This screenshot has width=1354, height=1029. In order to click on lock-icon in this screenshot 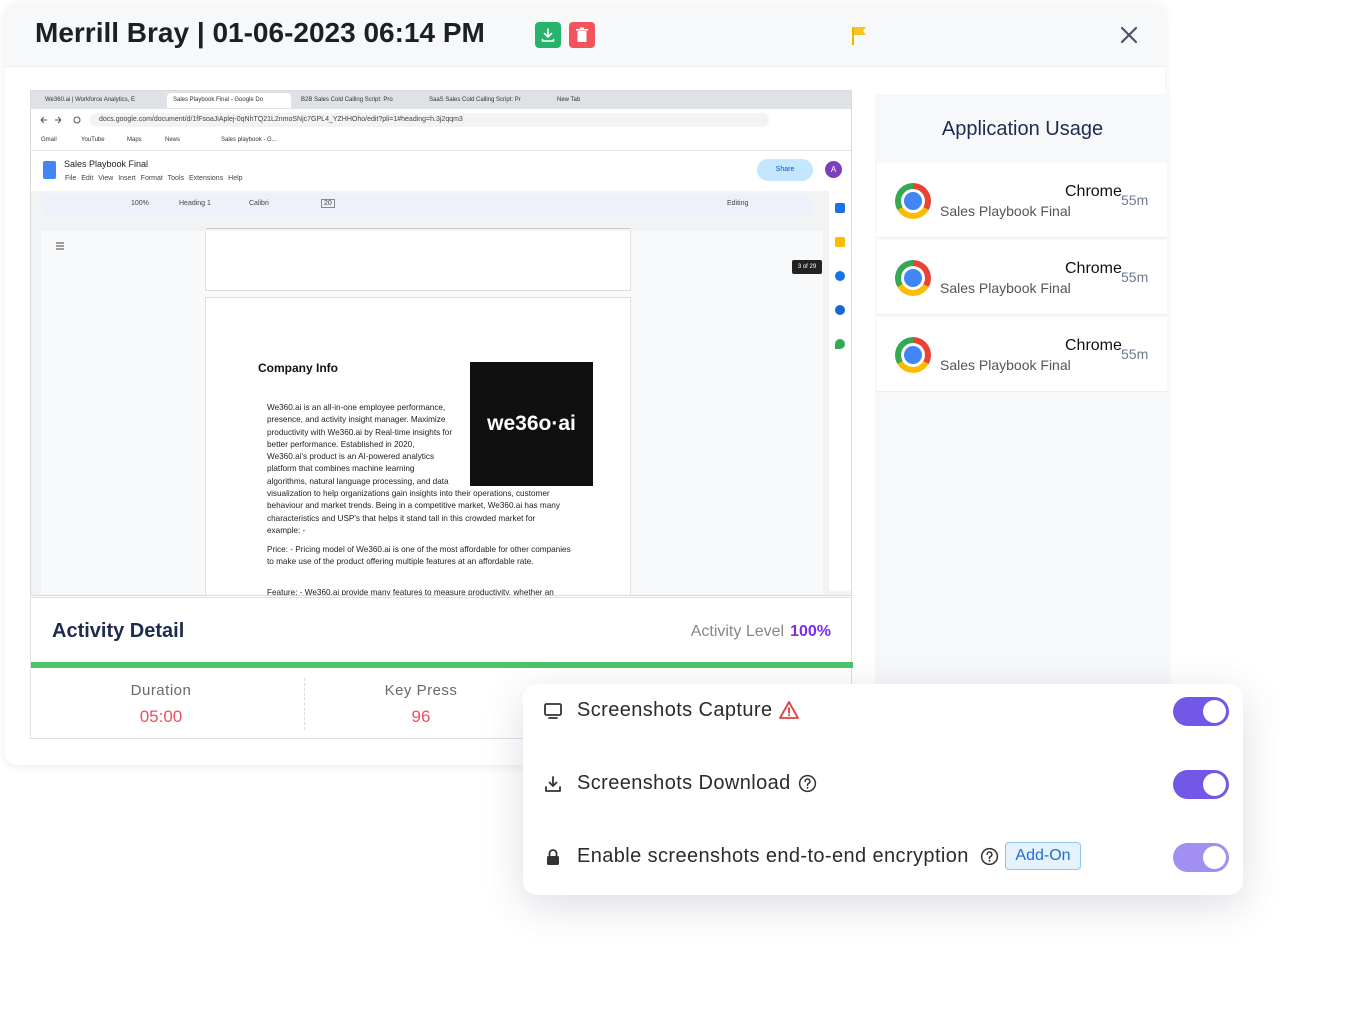, I will do `click(553, 857)`.